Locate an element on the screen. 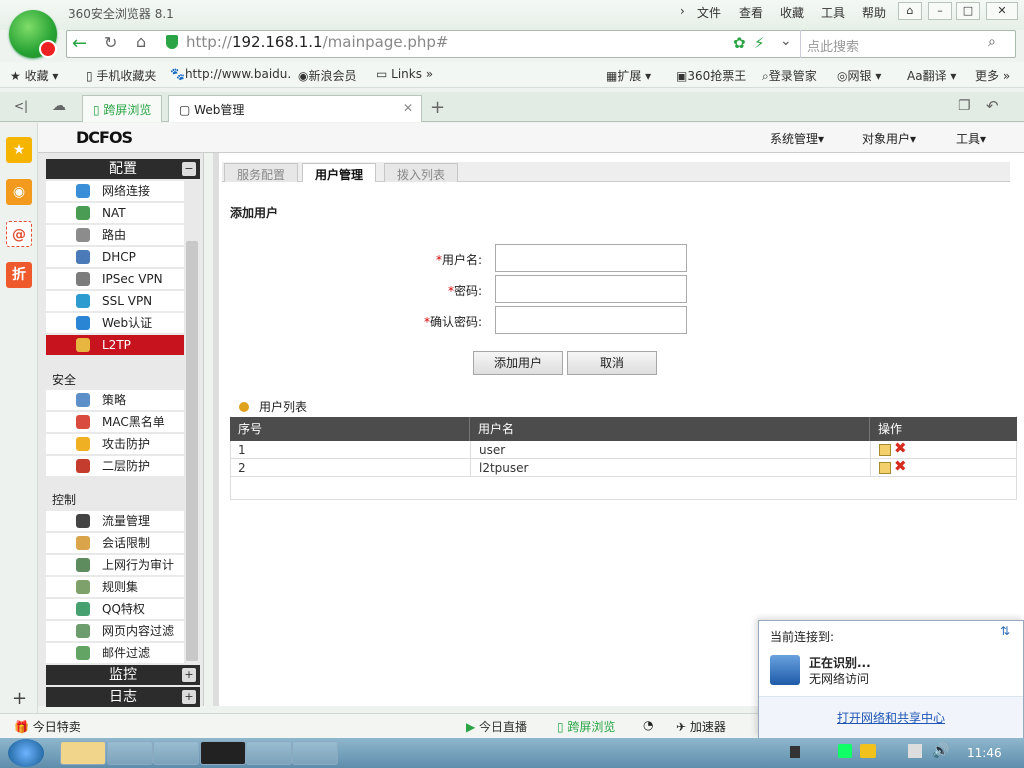 The width and height of the screenshot is (1024, 768). dropdown-icon: ⌄ is located at coordinates (786, 41).